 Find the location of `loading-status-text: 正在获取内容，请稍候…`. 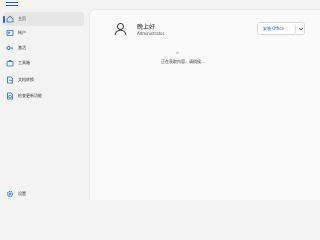

loading-status-text: 正在获取内容，请稍候… is located at coordinates (183, 61).